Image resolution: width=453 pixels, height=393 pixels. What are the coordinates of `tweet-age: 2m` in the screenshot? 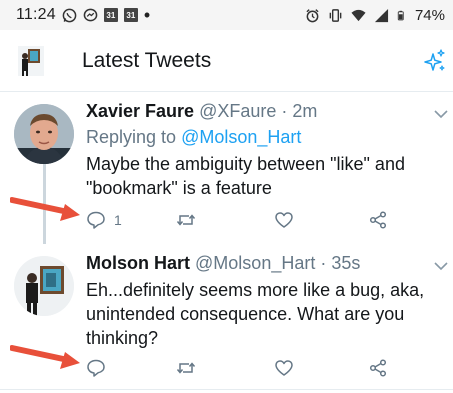 It's located at (305, 111).